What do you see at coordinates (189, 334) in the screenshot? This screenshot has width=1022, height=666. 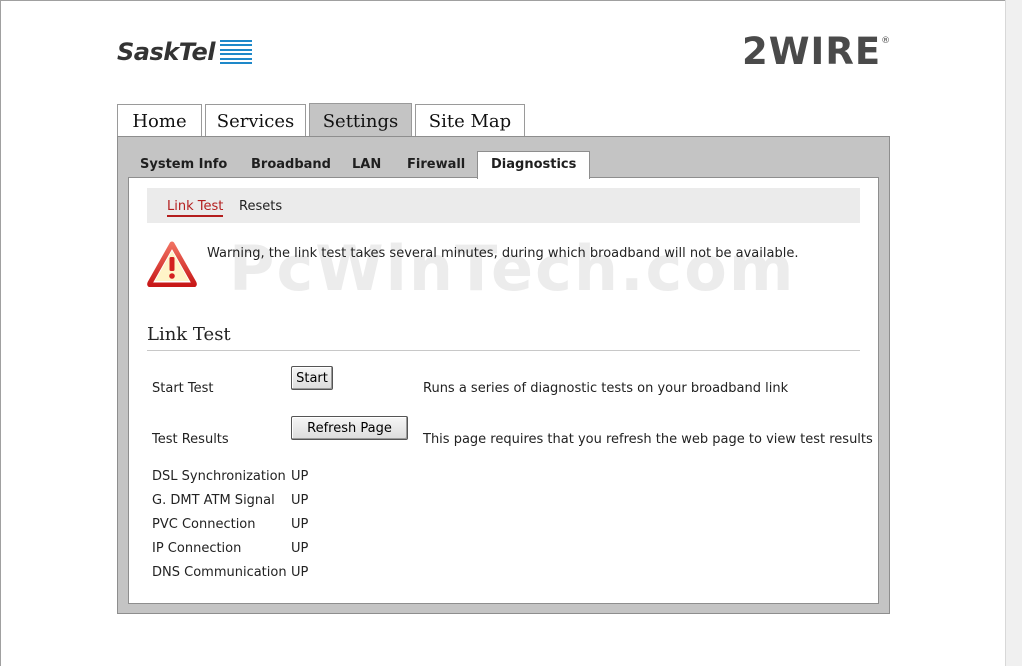 I see `section-title: Link Test` at bounding box center [189, 334].